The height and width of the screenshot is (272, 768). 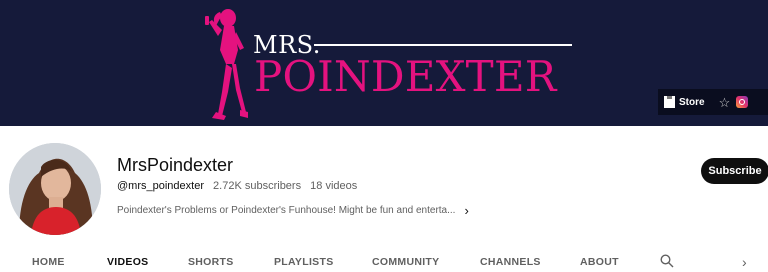 I want to click on channel-handle: @mrs_poindexter, so click(x=160, y=186).